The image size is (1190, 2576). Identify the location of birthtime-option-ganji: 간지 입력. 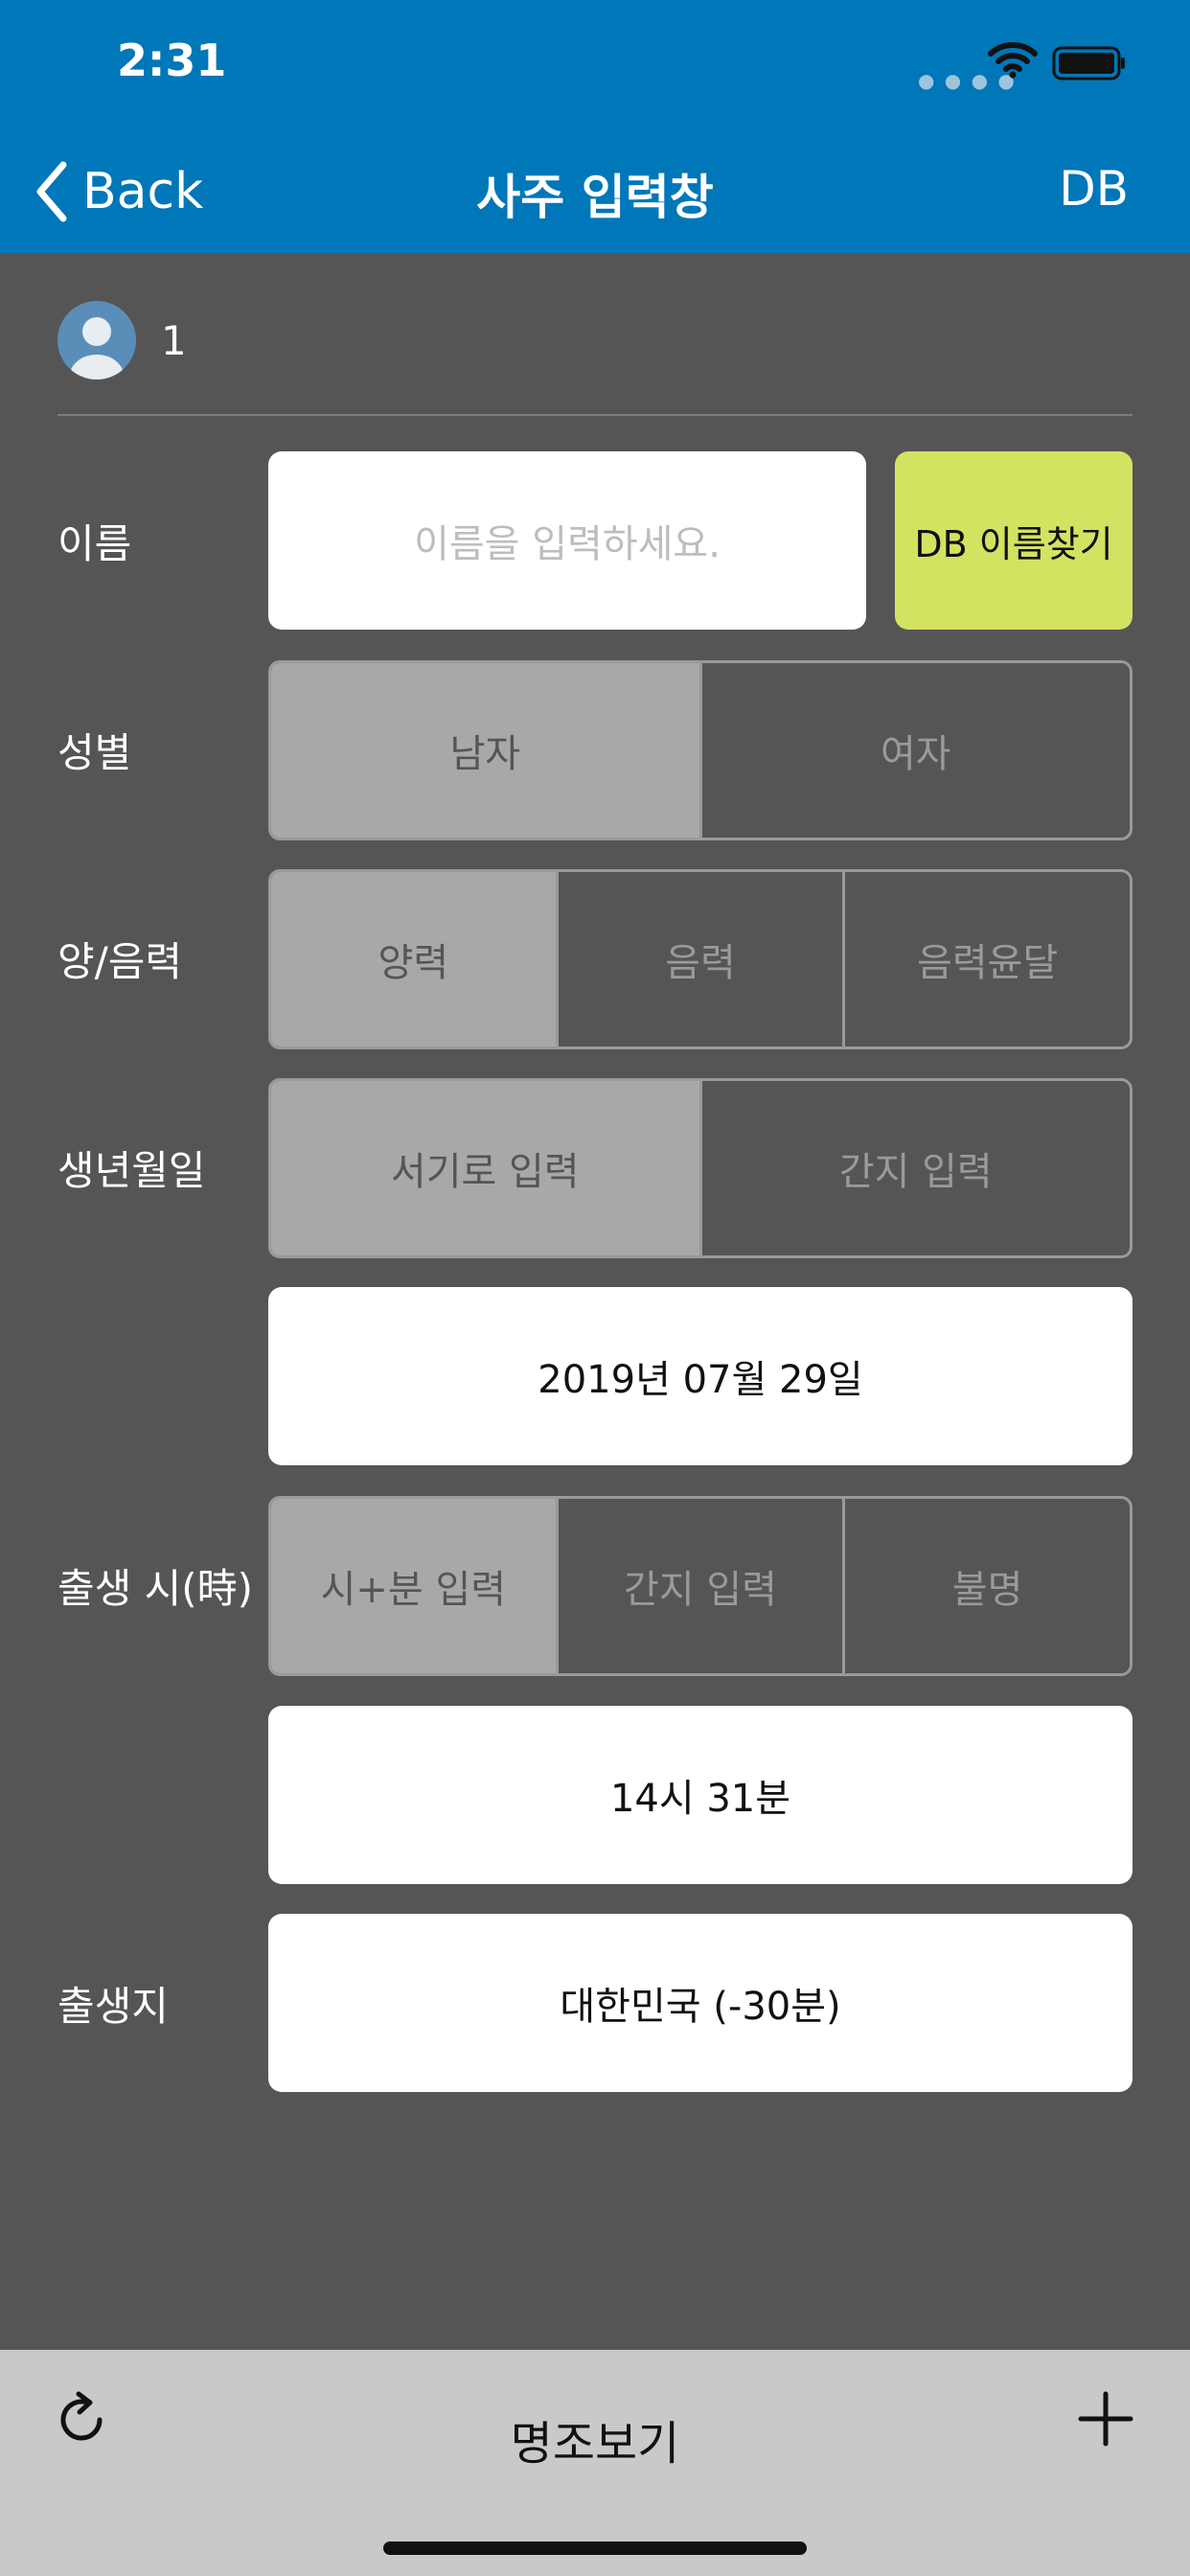
(699, 1586).